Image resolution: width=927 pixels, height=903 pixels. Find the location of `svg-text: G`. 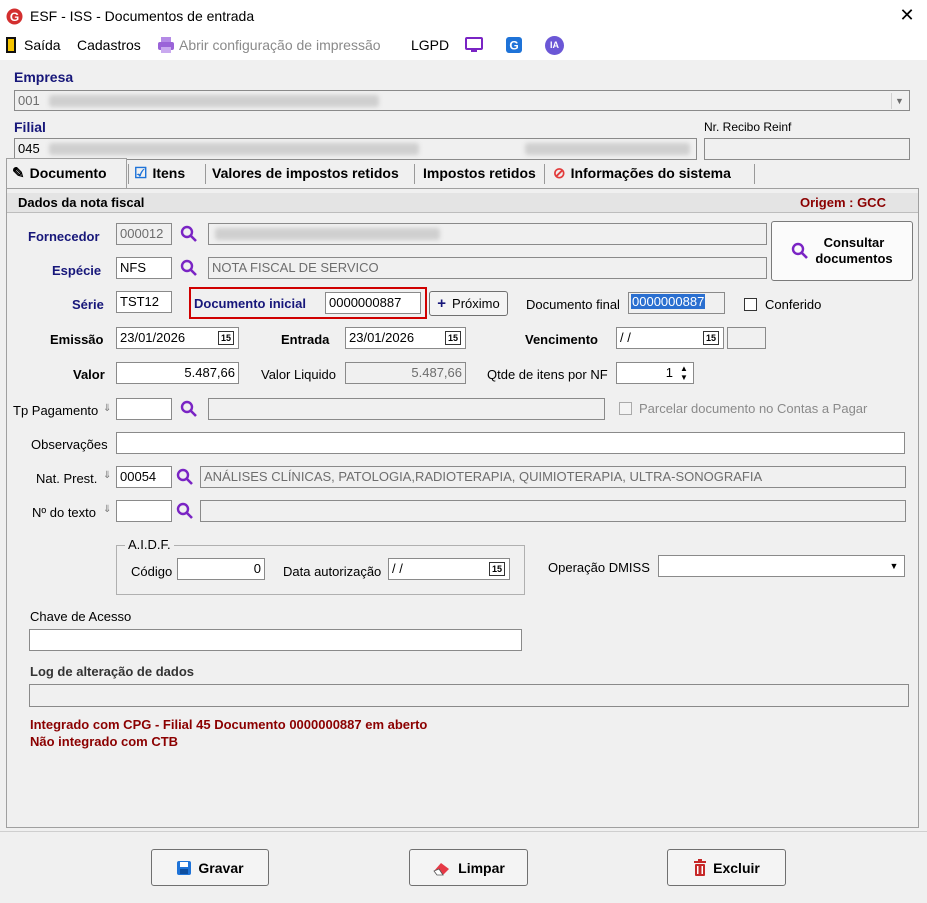

svg-text: G is located at coordinates (14, 17).